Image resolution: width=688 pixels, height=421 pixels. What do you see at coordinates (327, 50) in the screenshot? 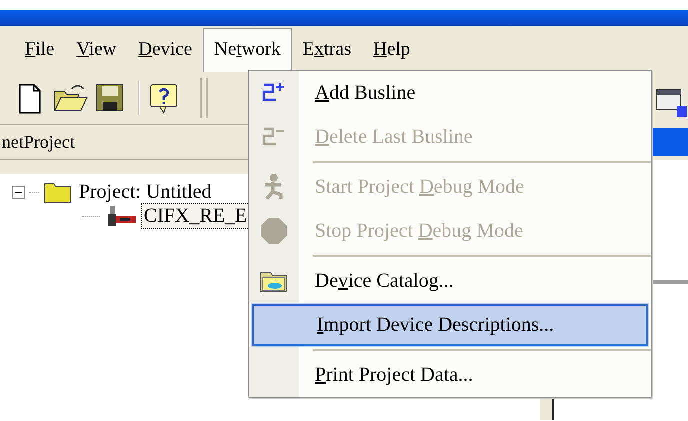
I see `menu-item: Extras` at bounding box center [327, 50].